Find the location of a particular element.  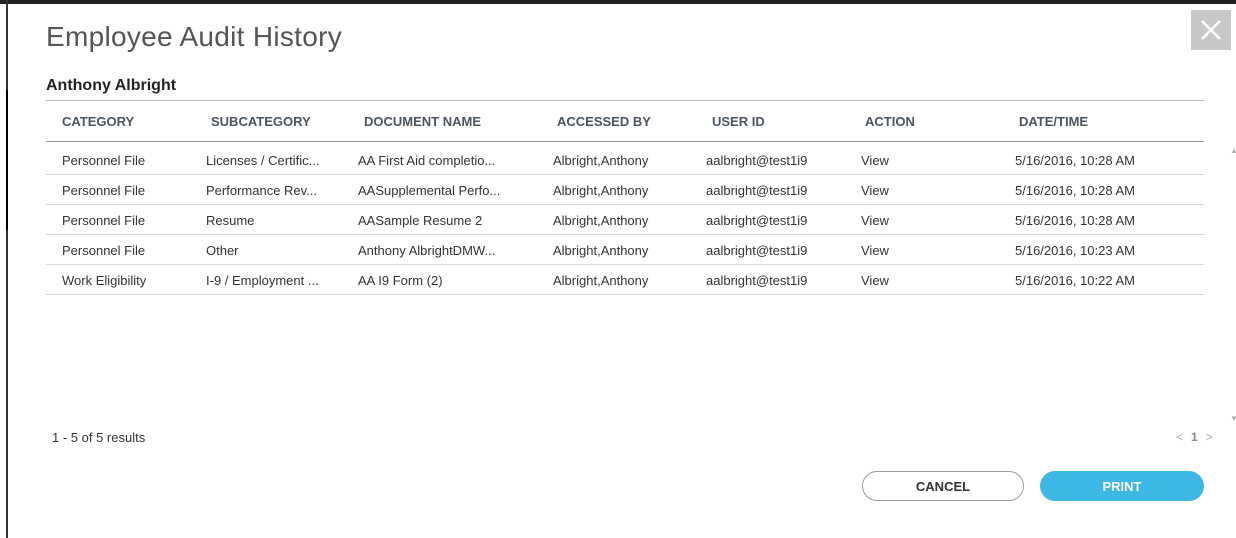

scroll-up-arrow-icon: ▲ is located at coordinates (1232, 151).